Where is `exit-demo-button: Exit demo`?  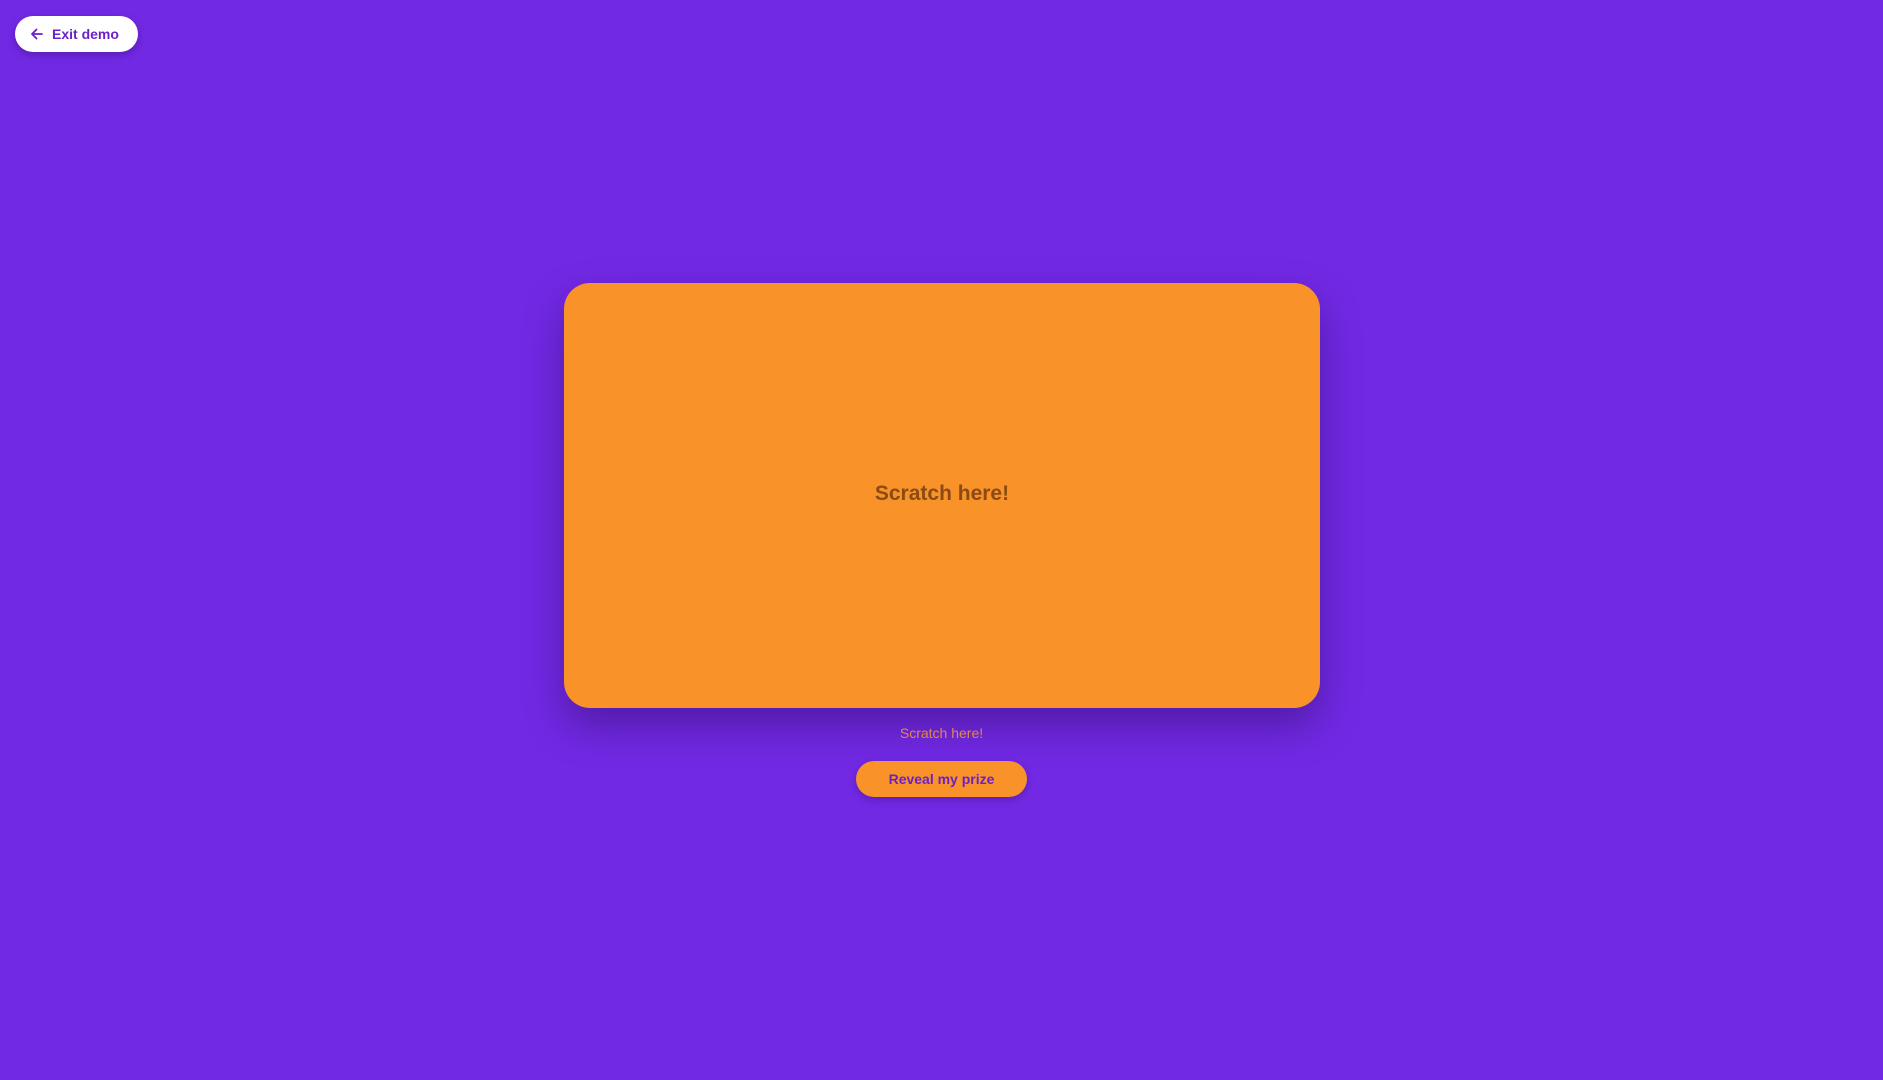
exit-demo-button: Exit demo is located at coordinates (76, 34).